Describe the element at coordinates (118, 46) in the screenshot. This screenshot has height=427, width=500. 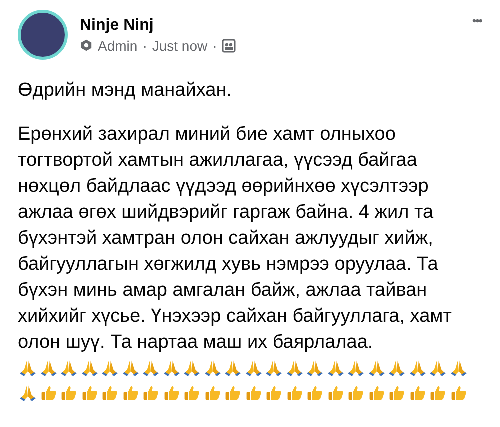
I see `role-label: Admin` at that location.